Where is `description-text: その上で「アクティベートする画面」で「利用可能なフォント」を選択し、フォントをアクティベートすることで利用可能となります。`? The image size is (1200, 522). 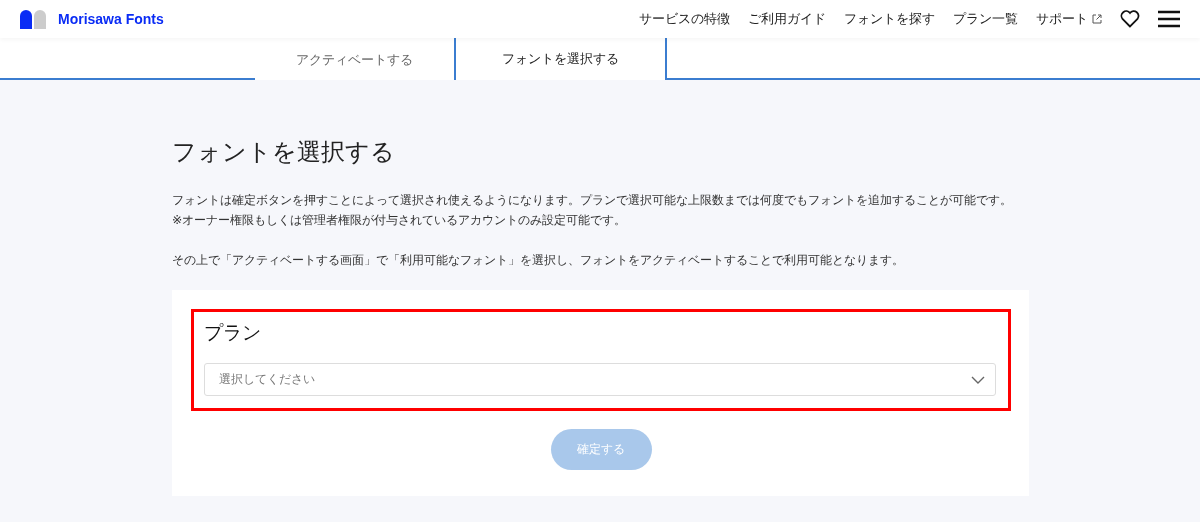 description-text: その上で「アクティベートする画面」で「利用可能なフォント」を選択し、フォントをアクティベートすることで利用可能となります。 is located at coordinates (538, 260).